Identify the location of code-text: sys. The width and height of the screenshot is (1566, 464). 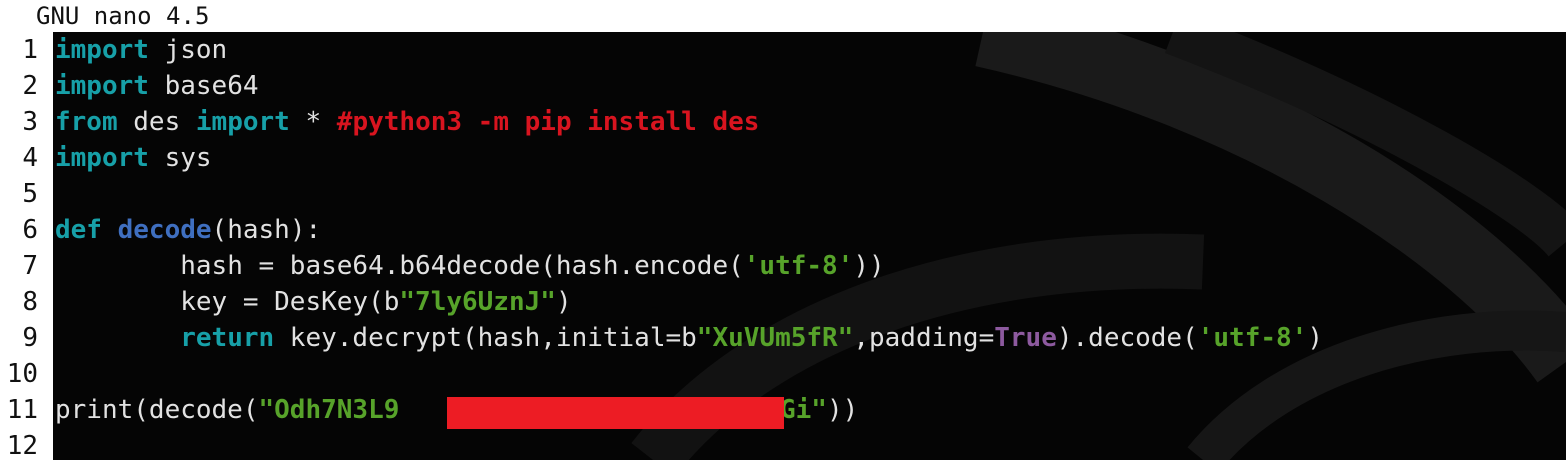
(180, 158).